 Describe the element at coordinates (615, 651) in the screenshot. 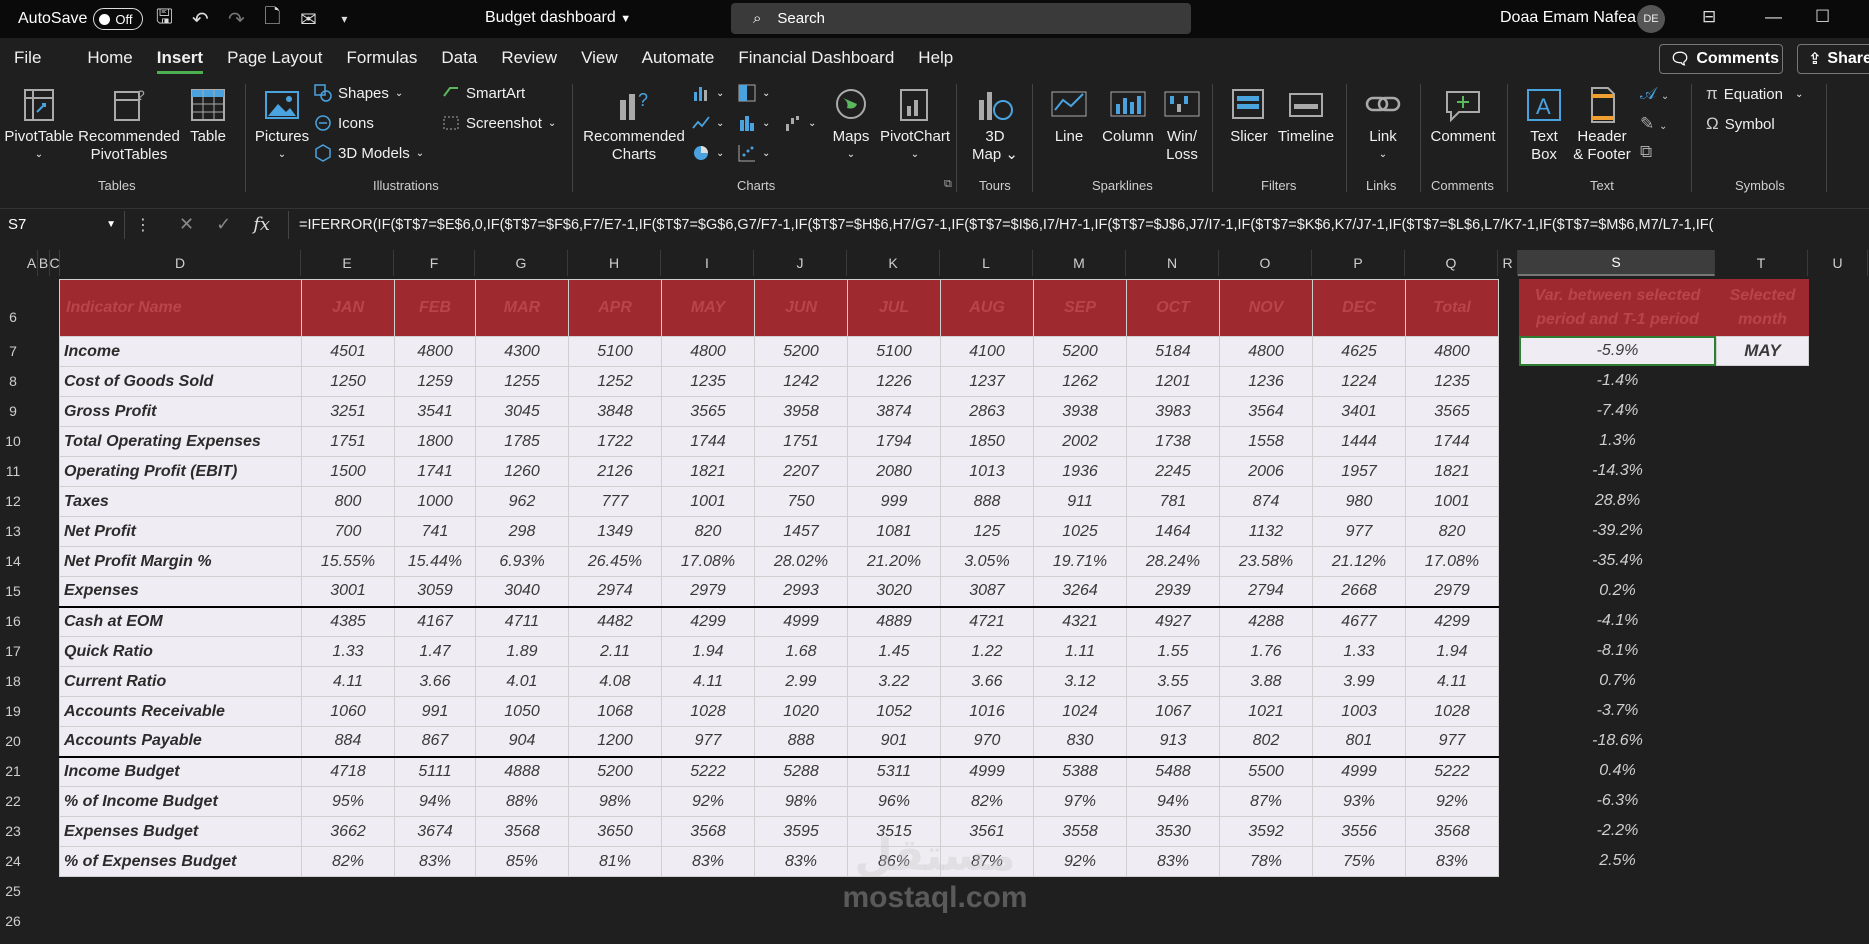

I see `value-cell: 2.11` at that location.